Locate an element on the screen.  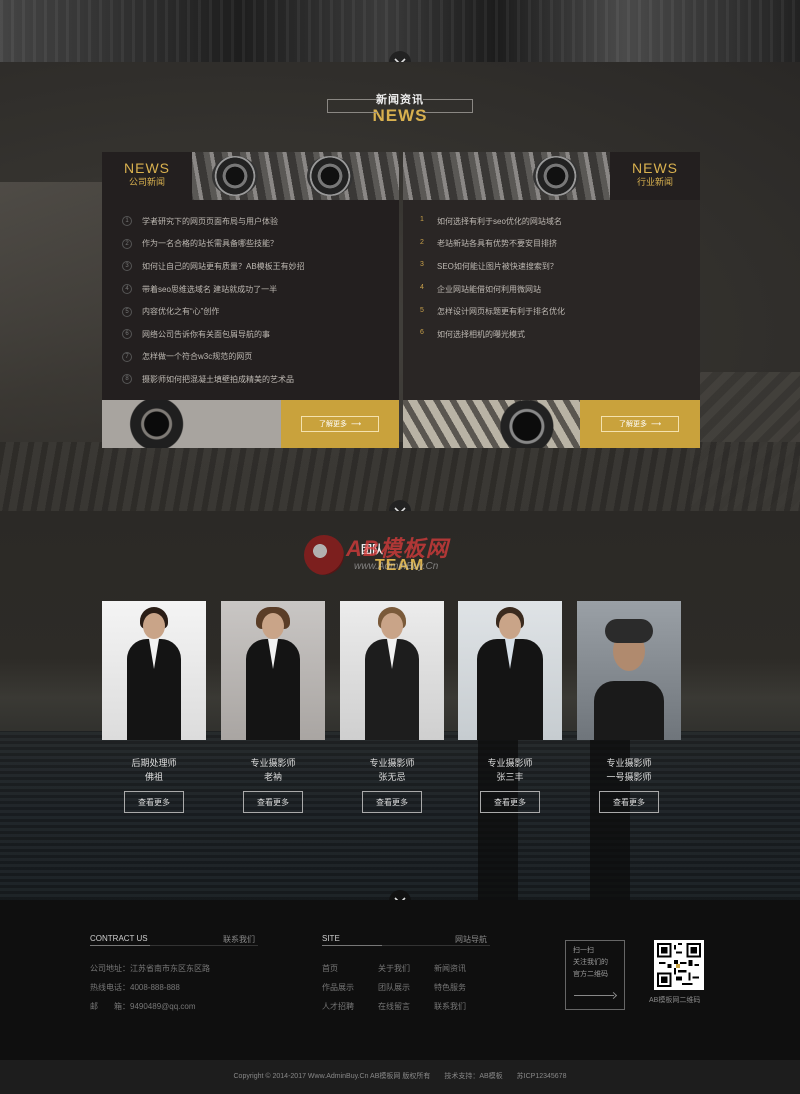
site-title-cn: 网站导航 is located at coordinates (471, 939).